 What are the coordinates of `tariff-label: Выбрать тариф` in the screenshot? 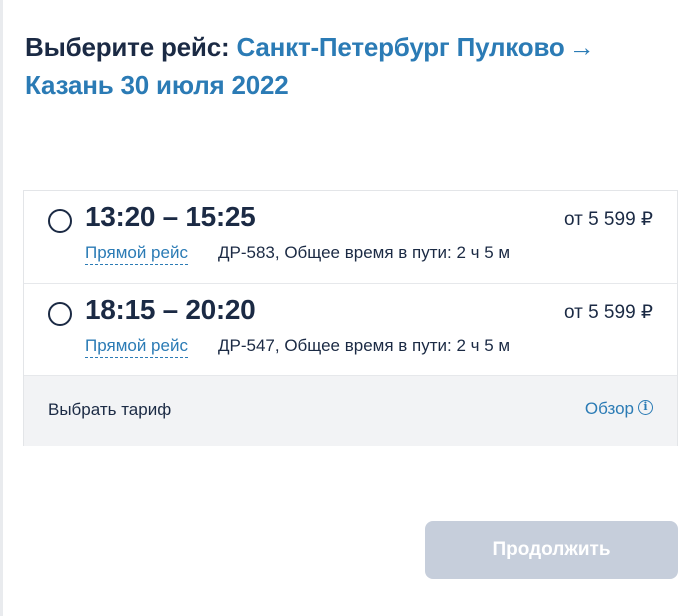 It's located at (110, 409).